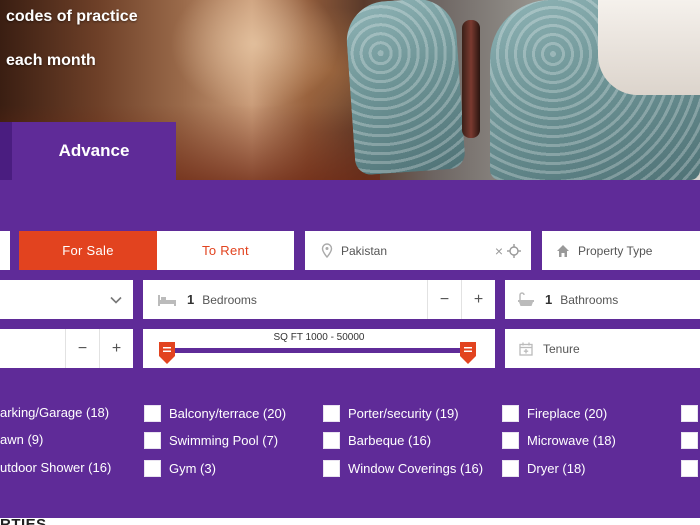  What do you see at coordinates (72, 16) in the screenshot?
I see `hero-headline-line1: codes of practice` at bounding box center [72, 16].